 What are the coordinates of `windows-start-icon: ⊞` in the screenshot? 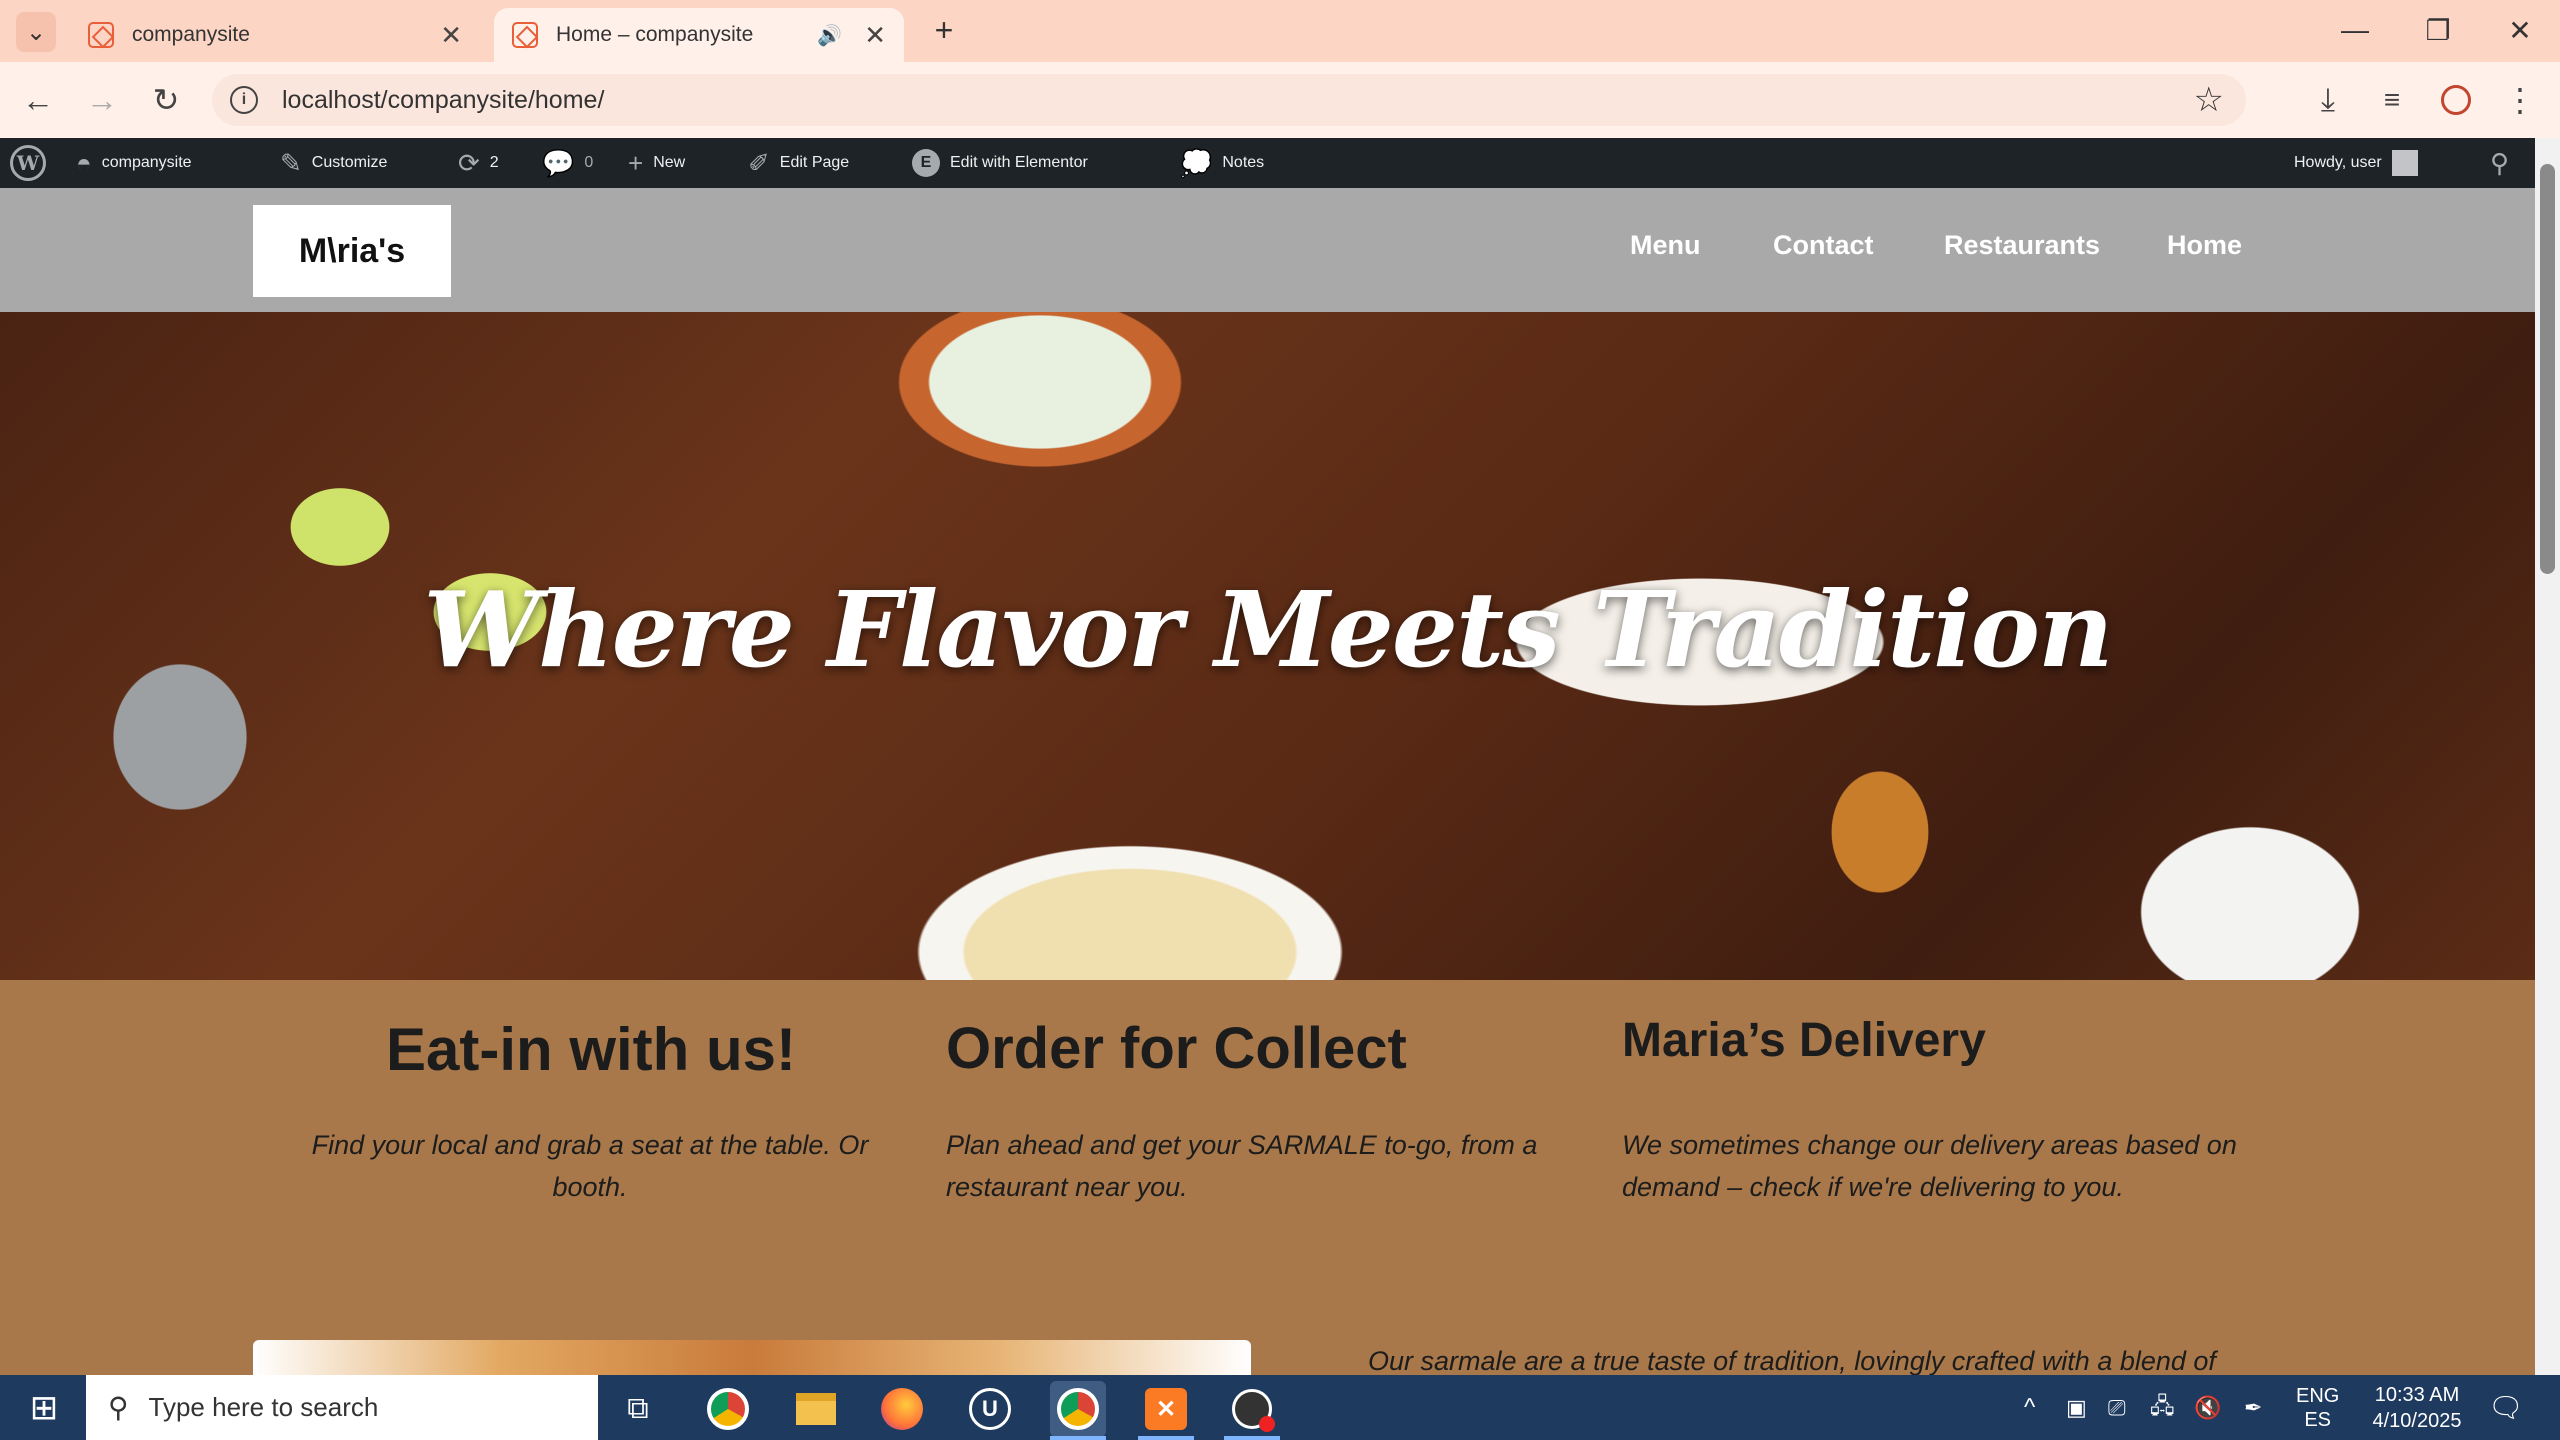 It's located at (44, 1408).